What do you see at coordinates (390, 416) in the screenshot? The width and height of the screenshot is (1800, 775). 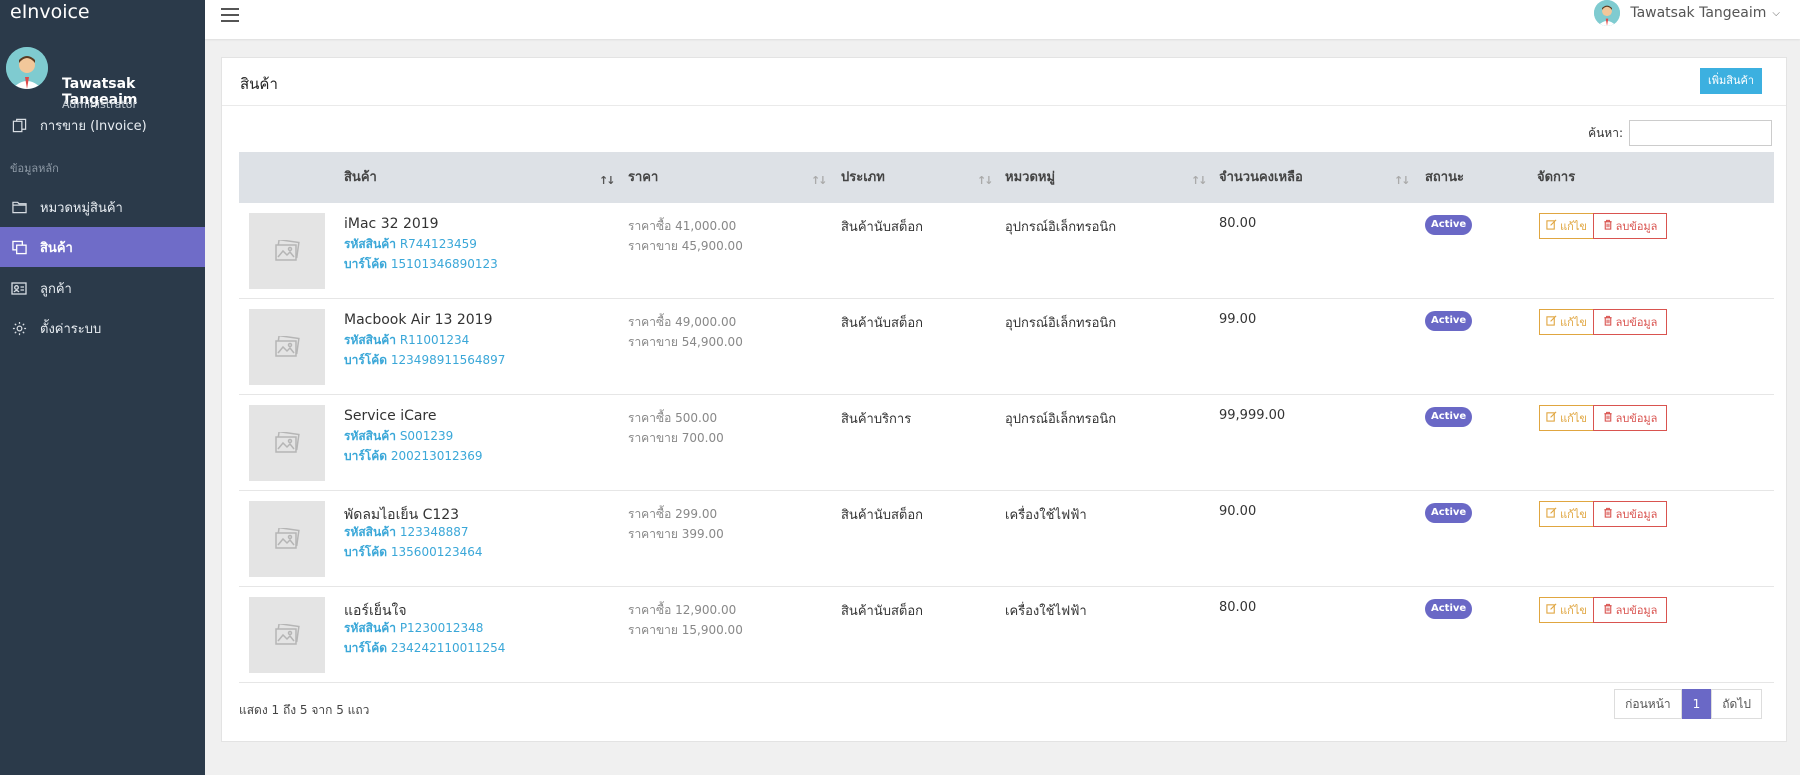 I see `product-name: Service iCare` at bounding box center [390, 416].